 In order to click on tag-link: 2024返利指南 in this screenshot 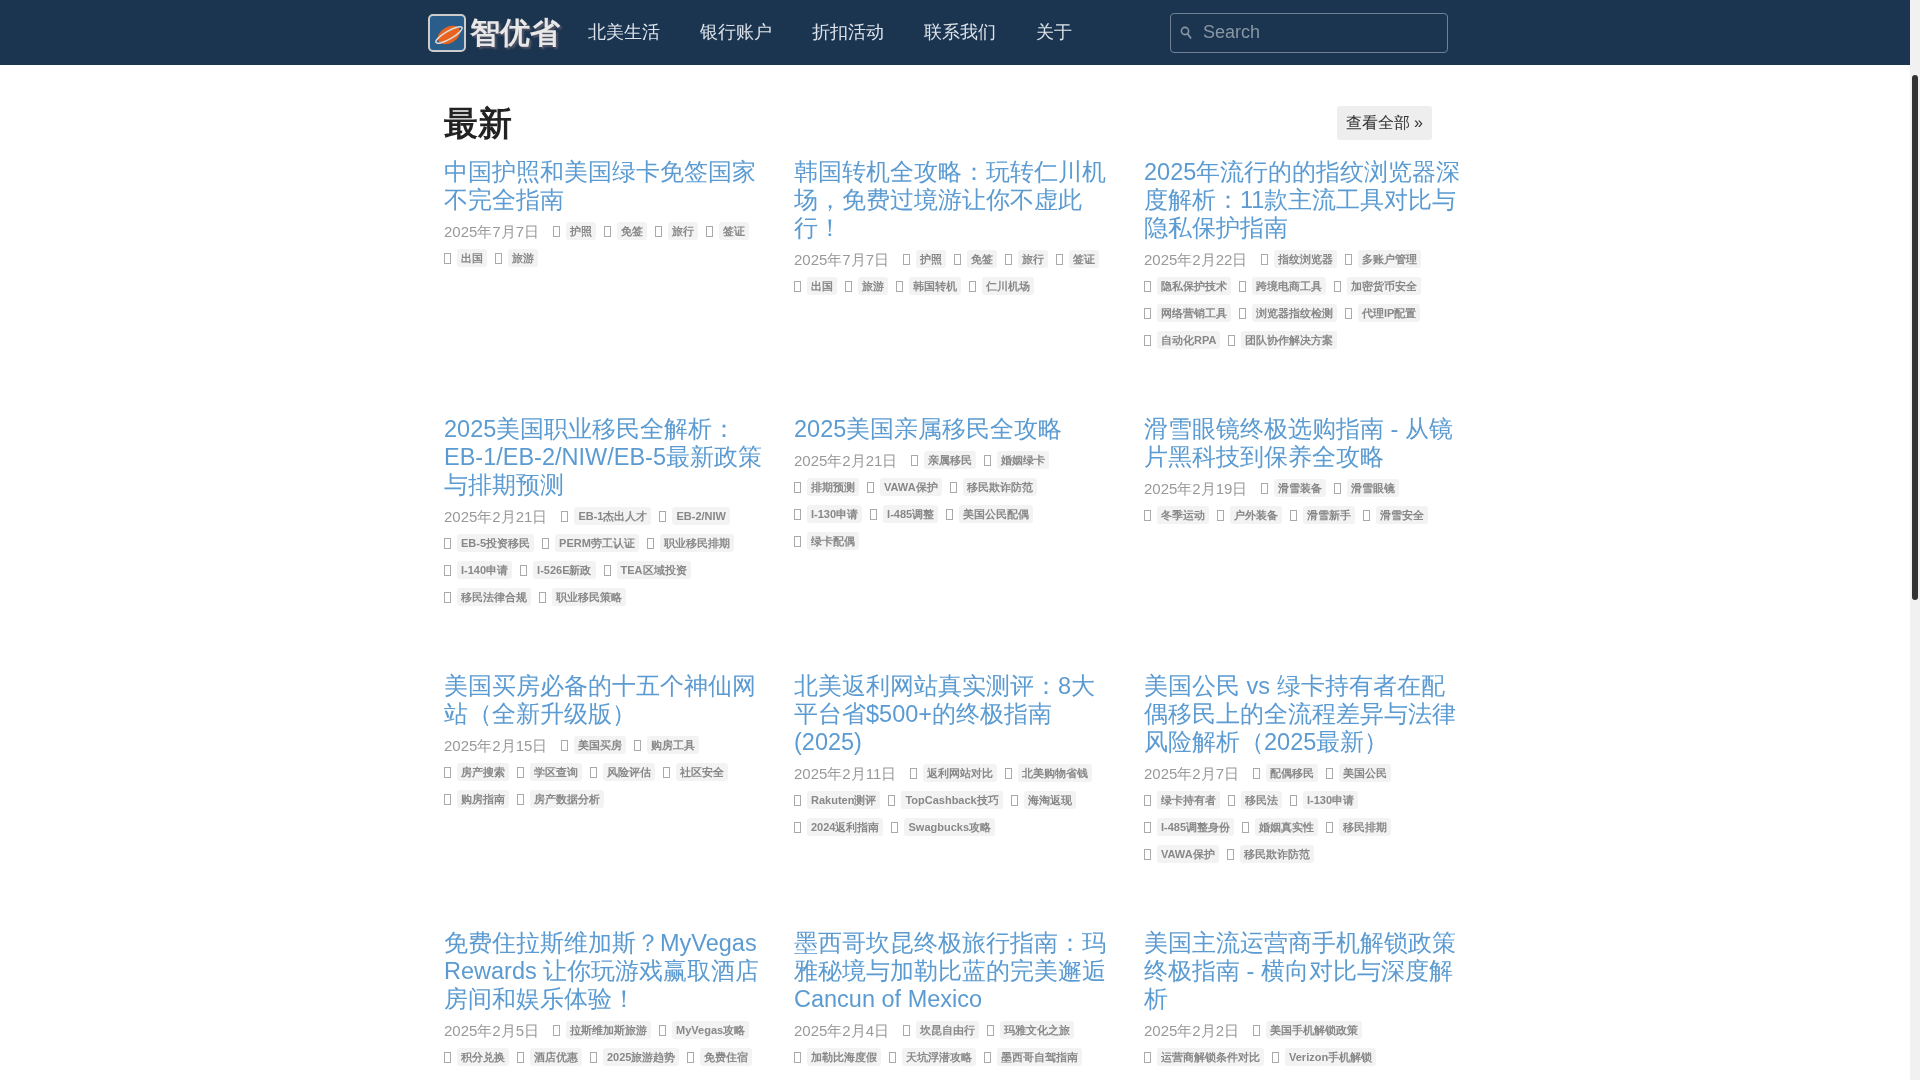, I will do `click(845, 827)`.